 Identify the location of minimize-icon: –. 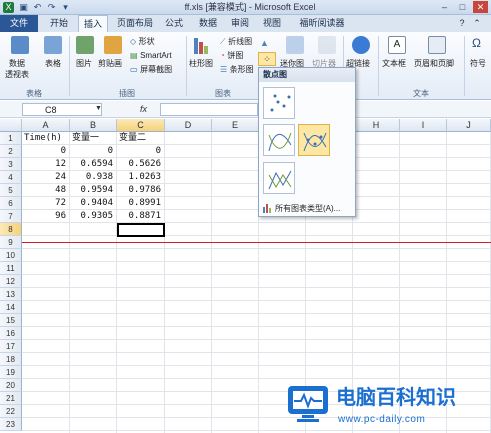
(444, 7).